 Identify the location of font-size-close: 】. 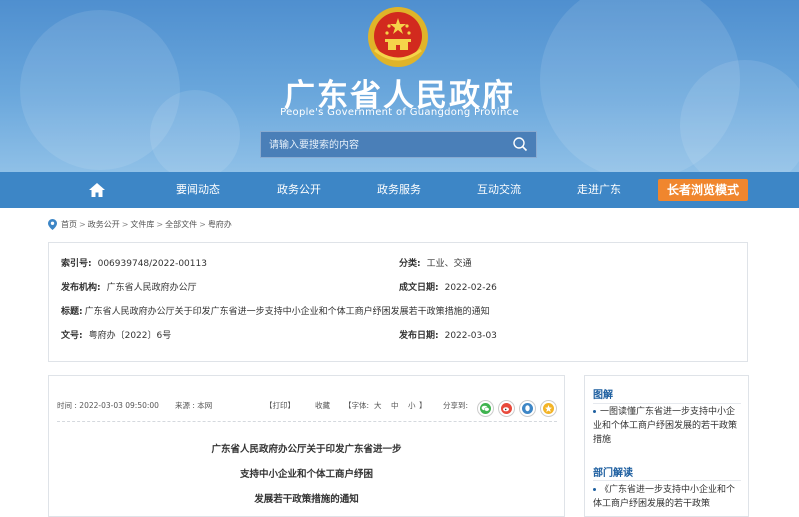
(423, 405).